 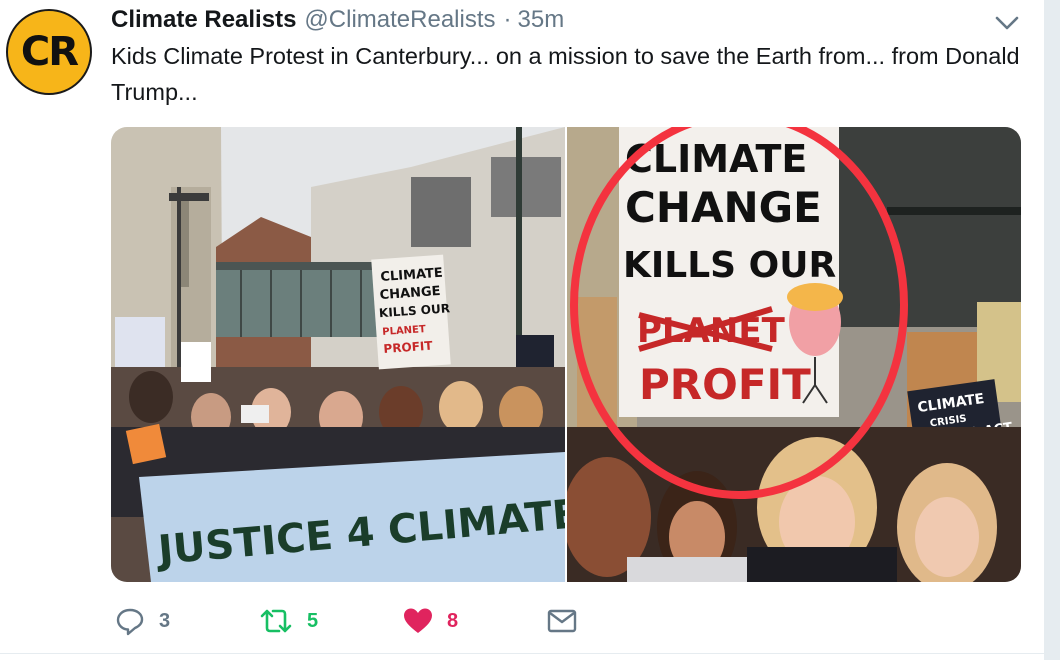 I want to click on reply-button: 3, so click(x=142, y=621).